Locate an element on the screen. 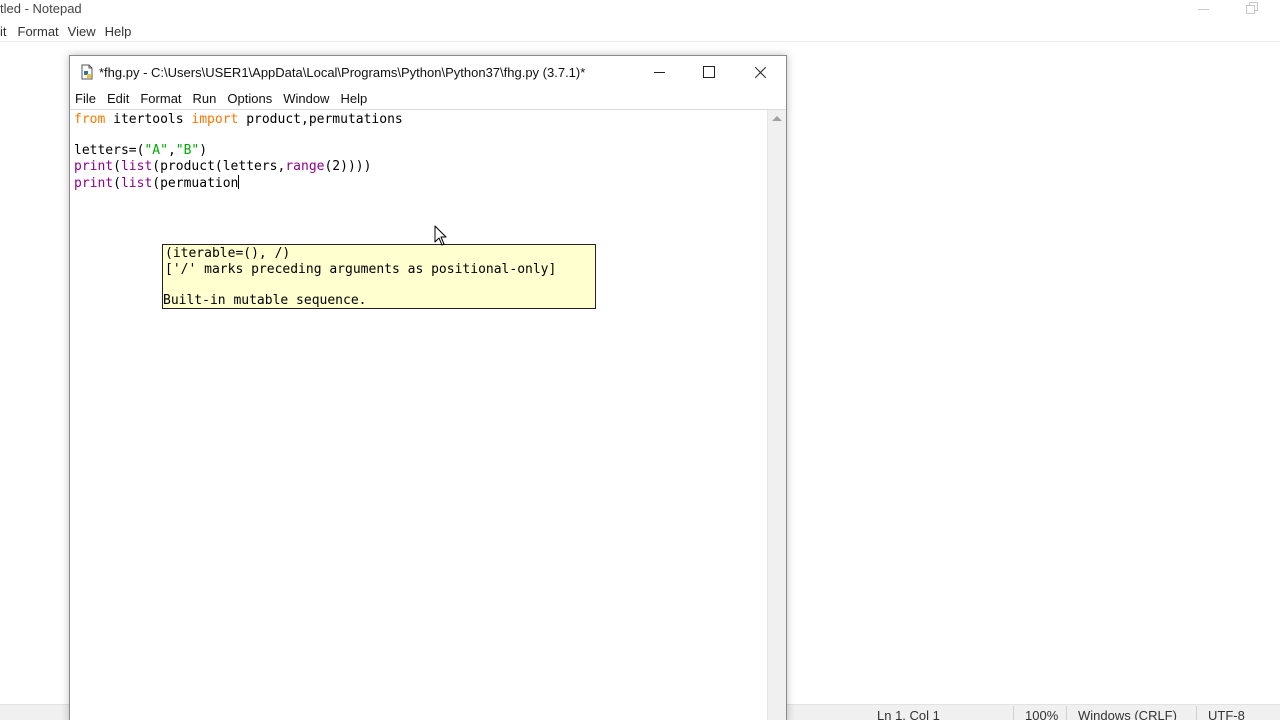  notepad-menu-help: Help is located at coordinates (118, 33).